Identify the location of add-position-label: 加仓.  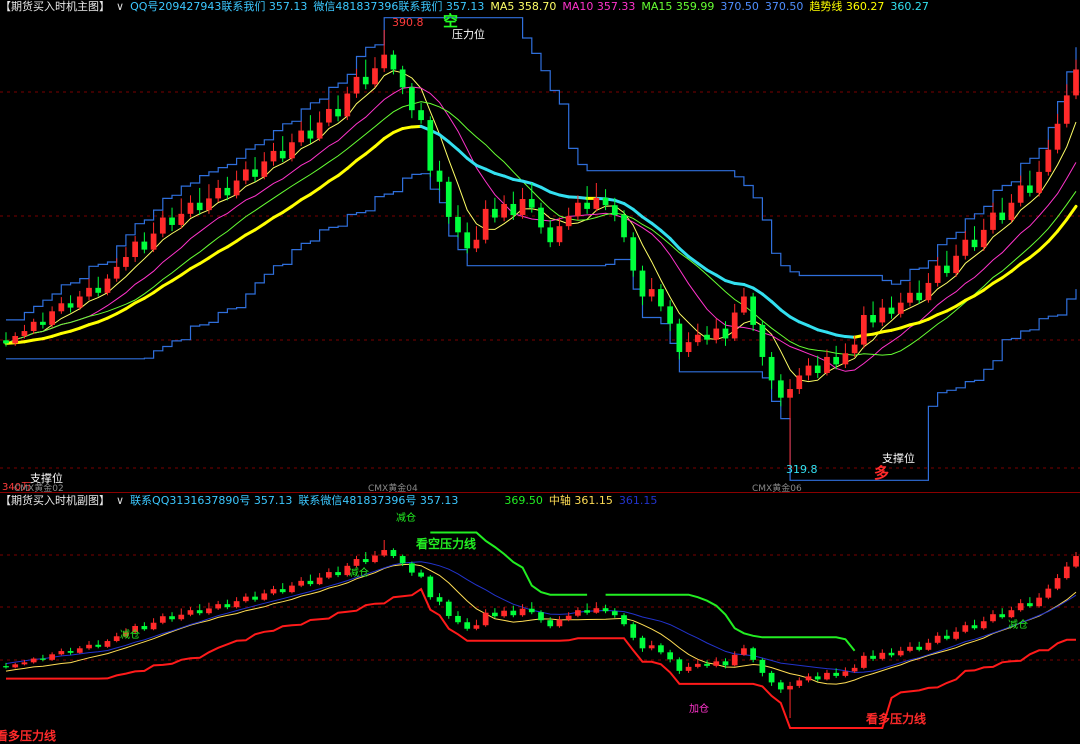
(699, 708).